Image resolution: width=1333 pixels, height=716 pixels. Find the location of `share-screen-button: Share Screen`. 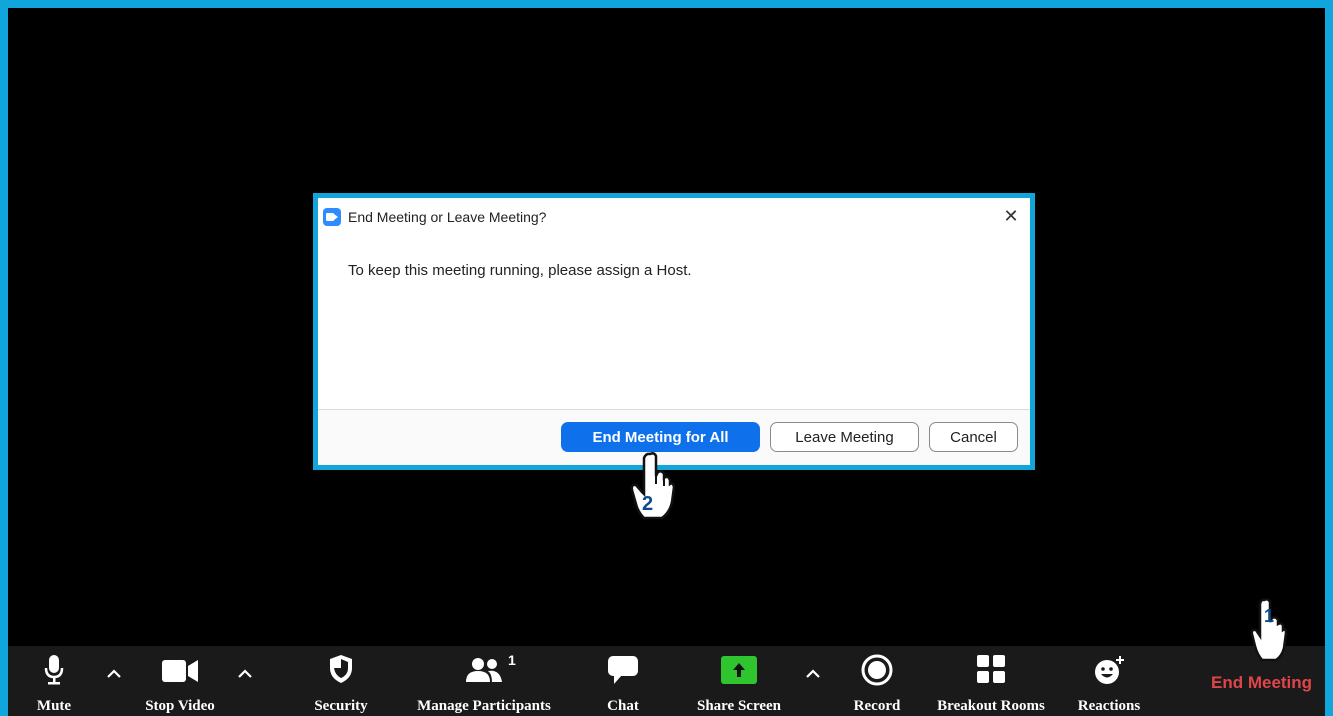

share-screen-button: Share Screen is located at coordinates (739, 681).